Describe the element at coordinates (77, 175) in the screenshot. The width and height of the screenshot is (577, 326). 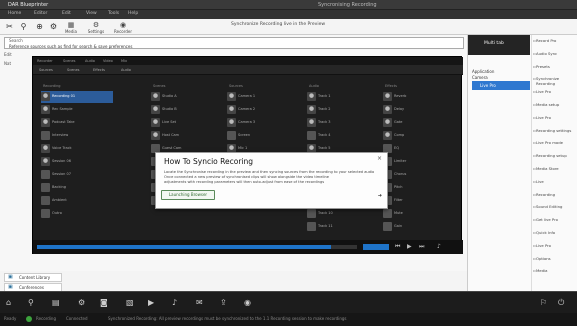
I see `list-item: Session 07` at that location.